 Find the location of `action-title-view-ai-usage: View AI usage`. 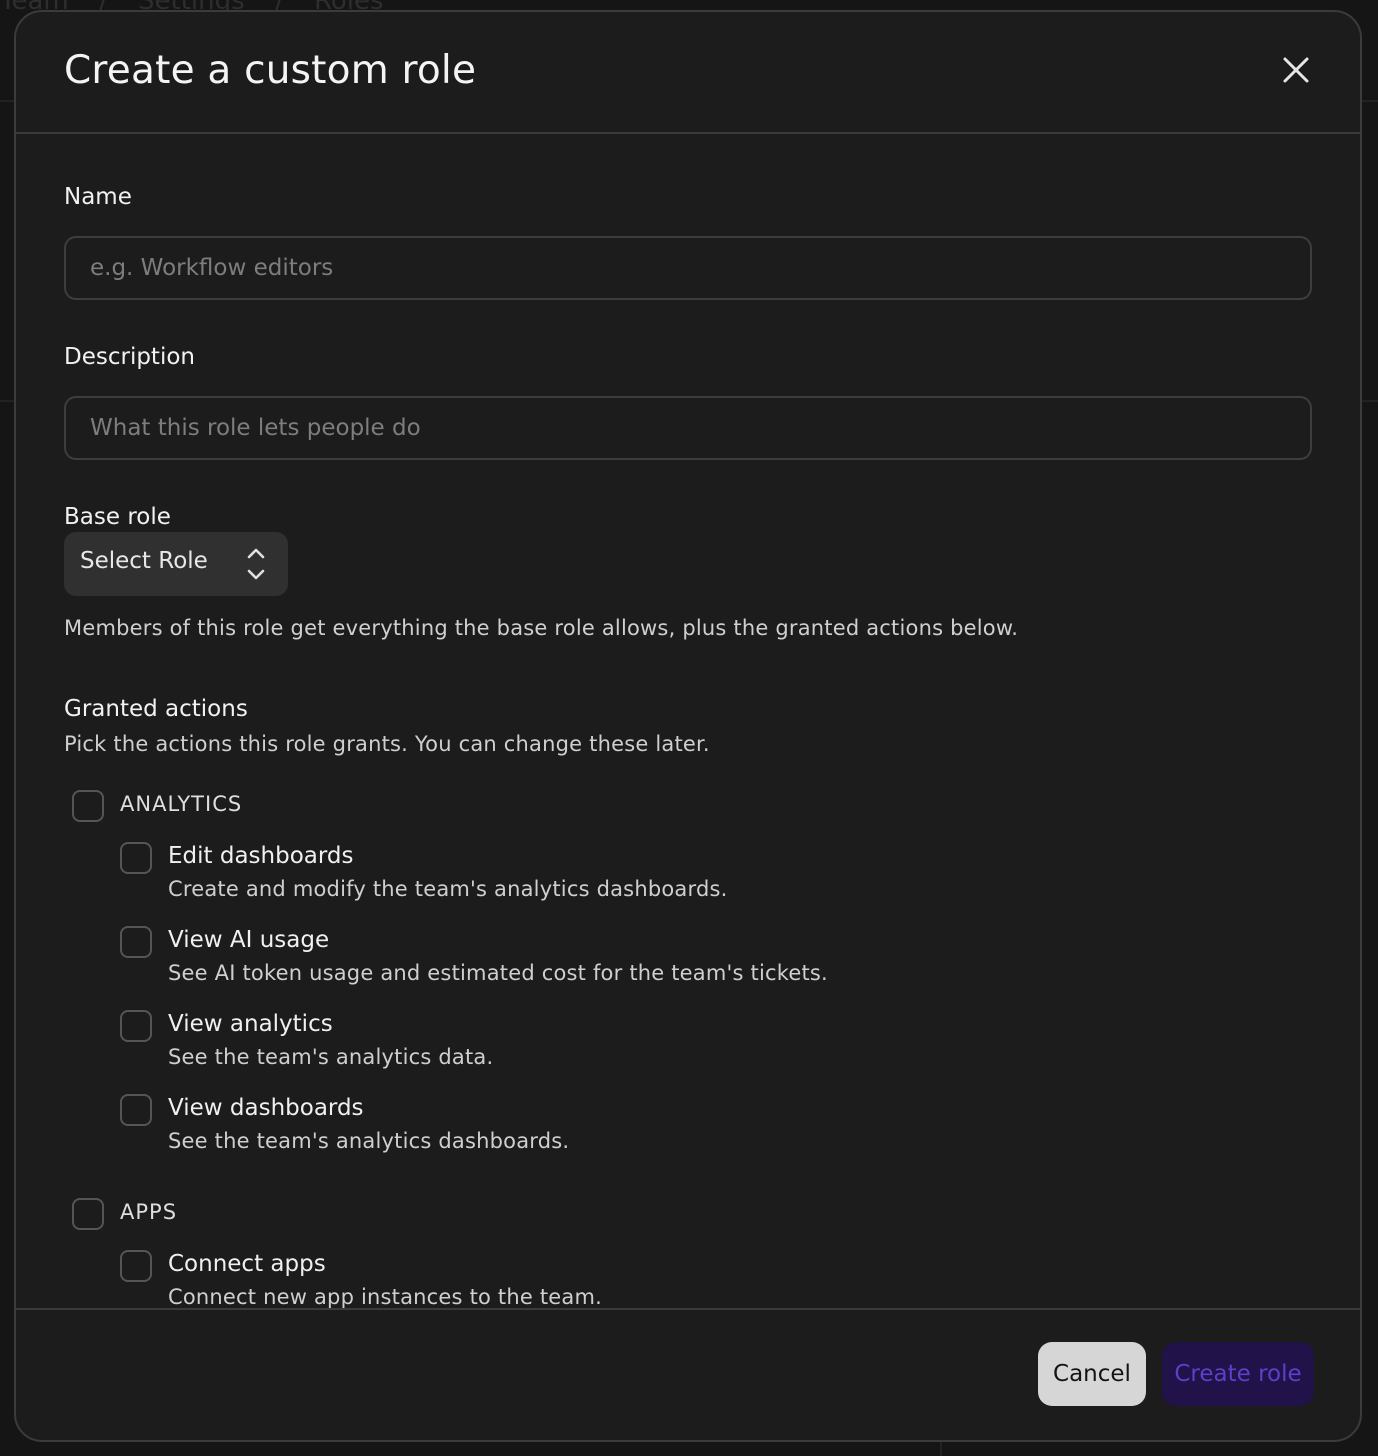

action-title-view-ai-usage: View AI usage is located at coordinates (249, 940).